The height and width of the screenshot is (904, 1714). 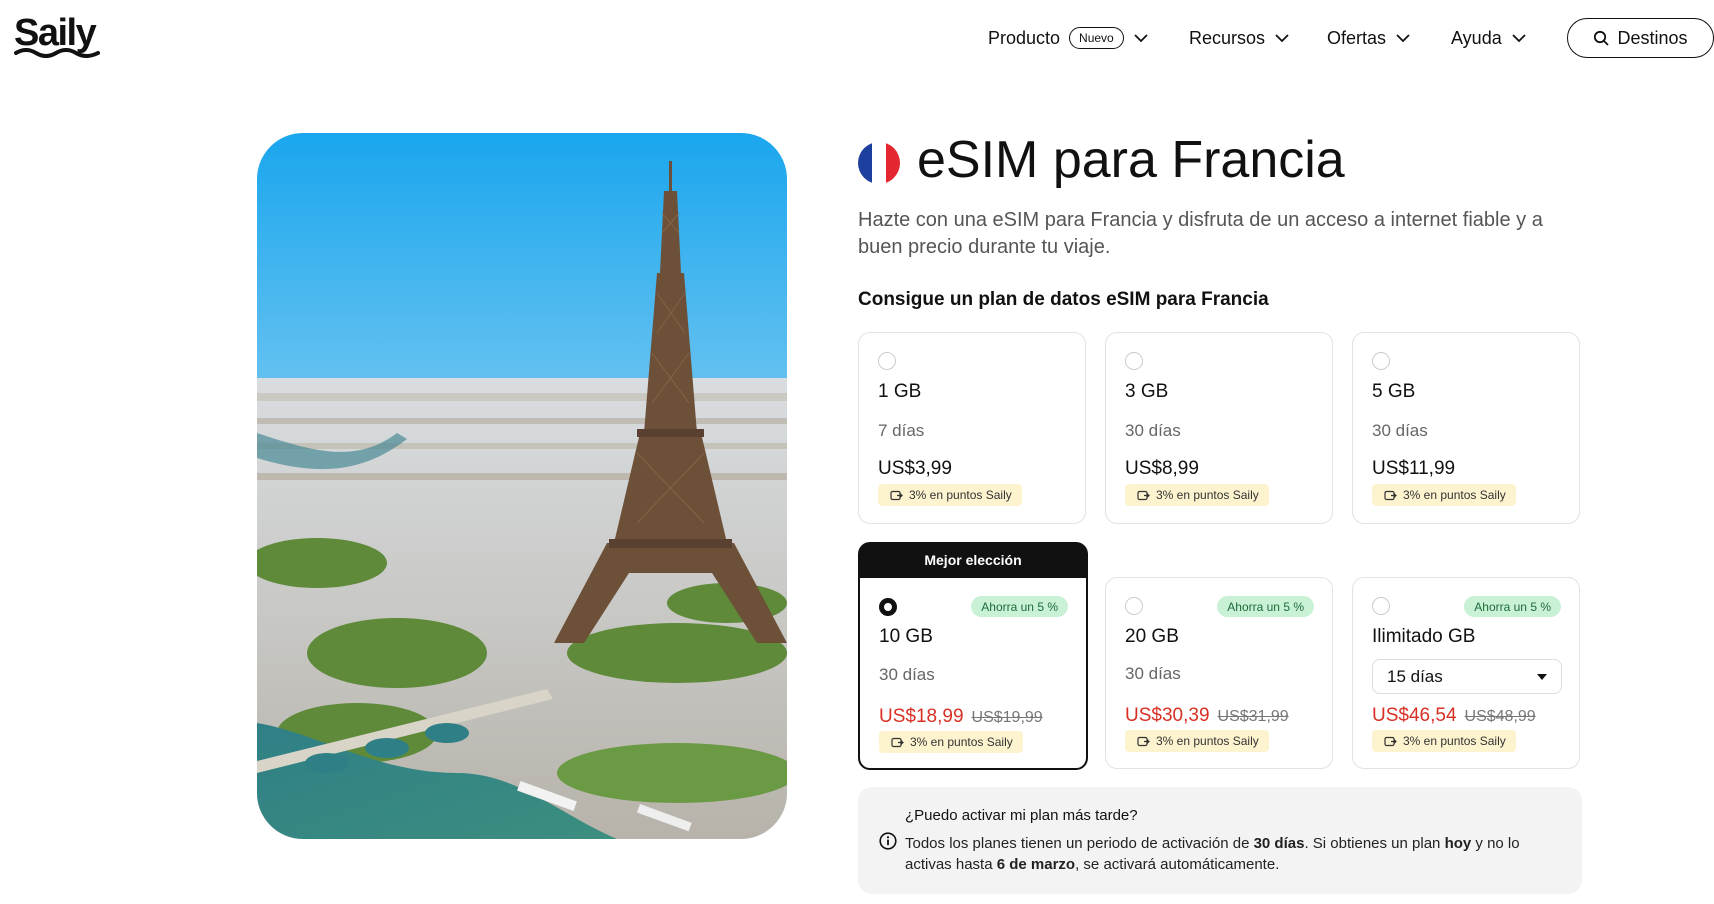 I want to click on nav-product-label: Producto, so click(x=1024, y=37).